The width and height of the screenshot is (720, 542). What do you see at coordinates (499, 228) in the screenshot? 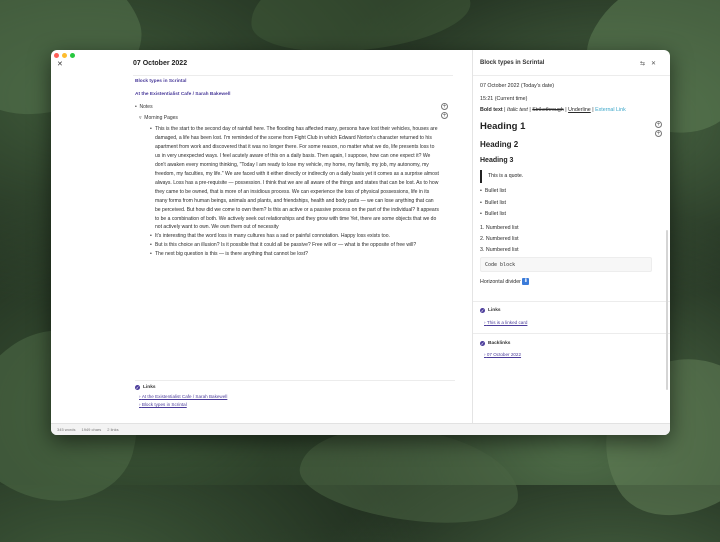
I see `numbered-list-item: 1. Numbered list` at bounding box center [499, 228].